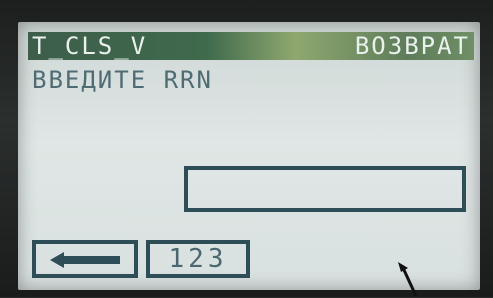 This screenshot has width=493, height=298. Describe the element at coordinates (412, 46) in the screenshot. I see `operation-title: ВОЗВРАТ` at that location.